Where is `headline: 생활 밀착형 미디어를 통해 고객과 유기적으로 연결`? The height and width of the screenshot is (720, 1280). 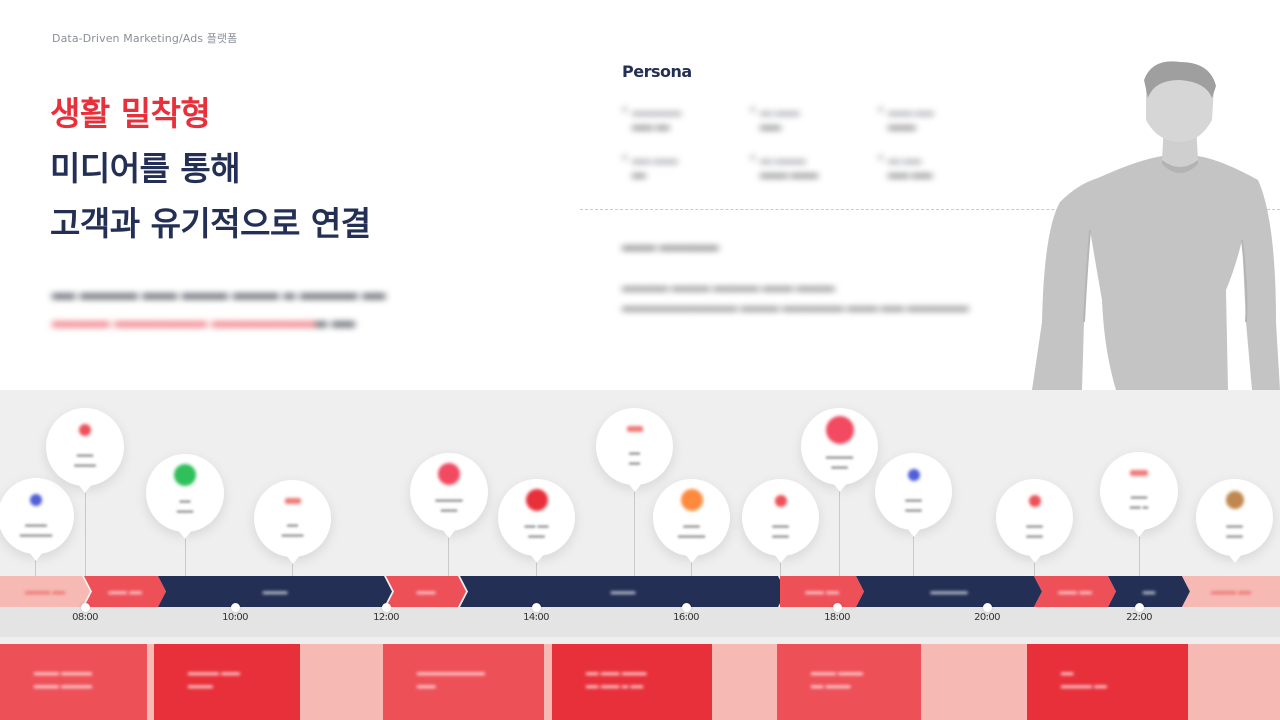 headline: 생활 밀착형 미디어를 통해 고객과 유기적으로 연결 is located at coordinates (210, 168).